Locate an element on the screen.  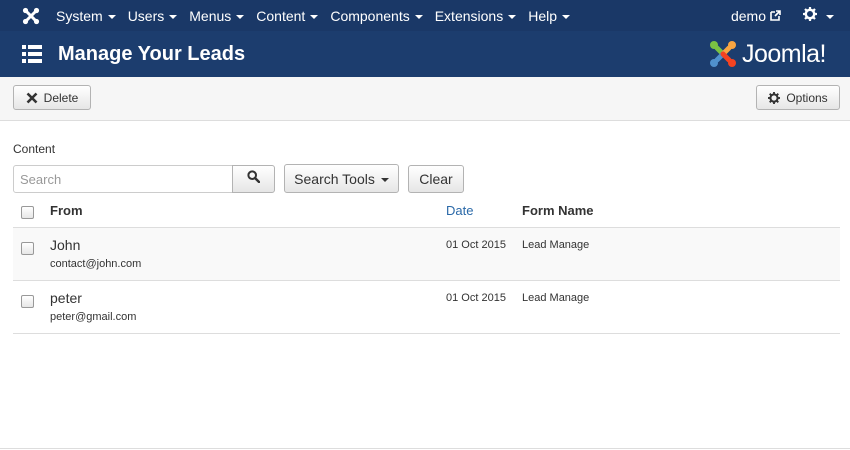
search-input is located at coordinates (123, 179).